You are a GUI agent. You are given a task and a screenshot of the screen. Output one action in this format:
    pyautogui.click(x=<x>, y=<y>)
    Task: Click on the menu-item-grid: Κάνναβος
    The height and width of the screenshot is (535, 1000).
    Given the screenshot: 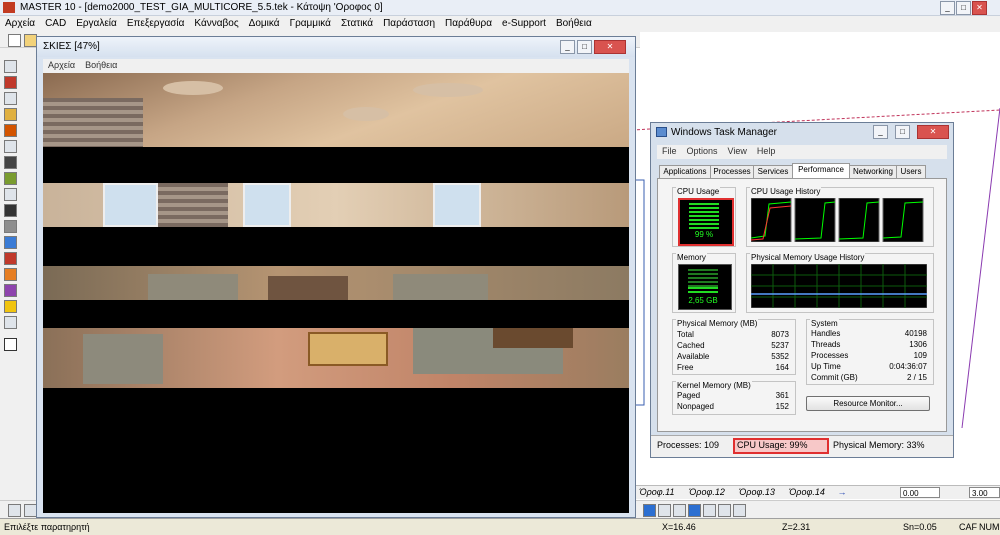 What is the action you would take?
    pyautogui.click(x=216, y=22)
    